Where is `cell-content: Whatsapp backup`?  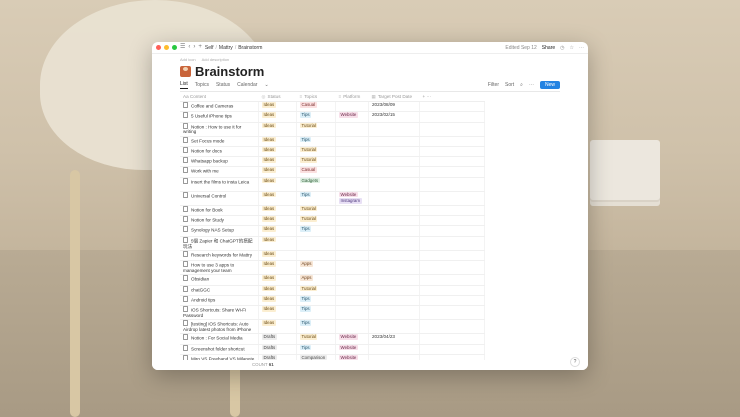
cell-content: Whatsapp backup is located at coordinates (219, 162).